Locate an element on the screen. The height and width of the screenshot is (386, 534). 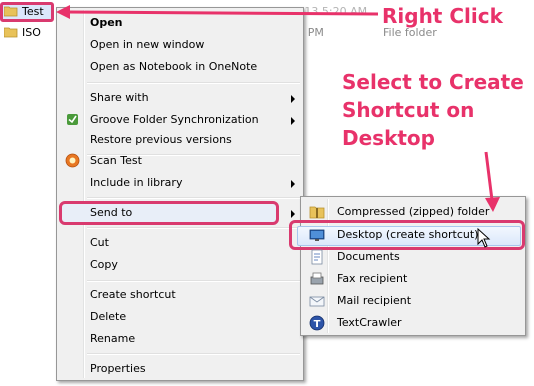
mouse-cursor-icon is located at coordinates (484, 237).